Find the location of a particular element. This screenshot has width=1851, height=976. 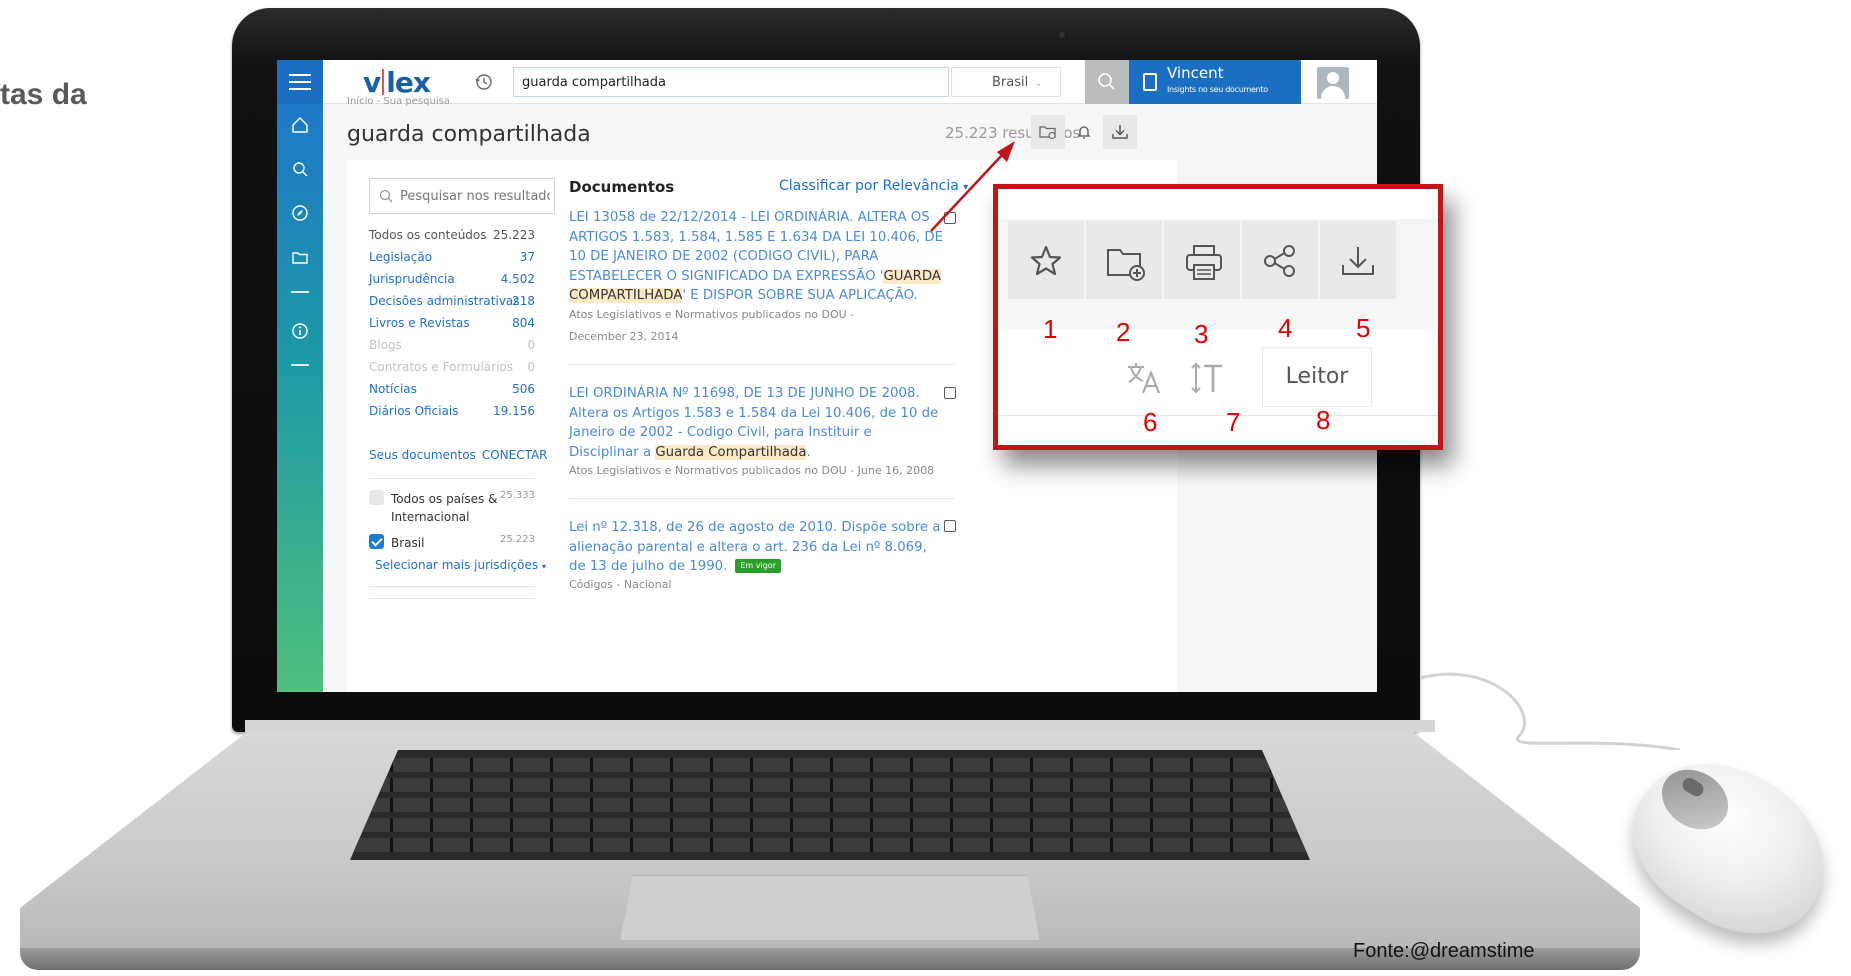

checkbox is located at coordinates (376, 497).